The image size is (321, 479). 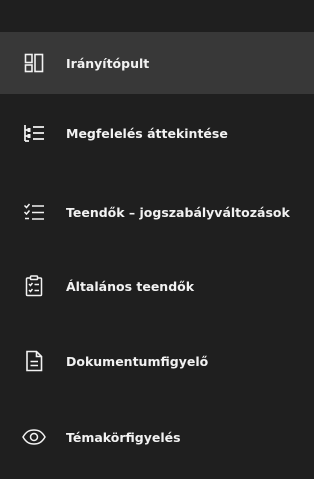 What do you see at coordinates (123, 437) in the screenshot?
I see `sidebar-item-label: Témakörfigyelés` at bounding box center [123, 437].